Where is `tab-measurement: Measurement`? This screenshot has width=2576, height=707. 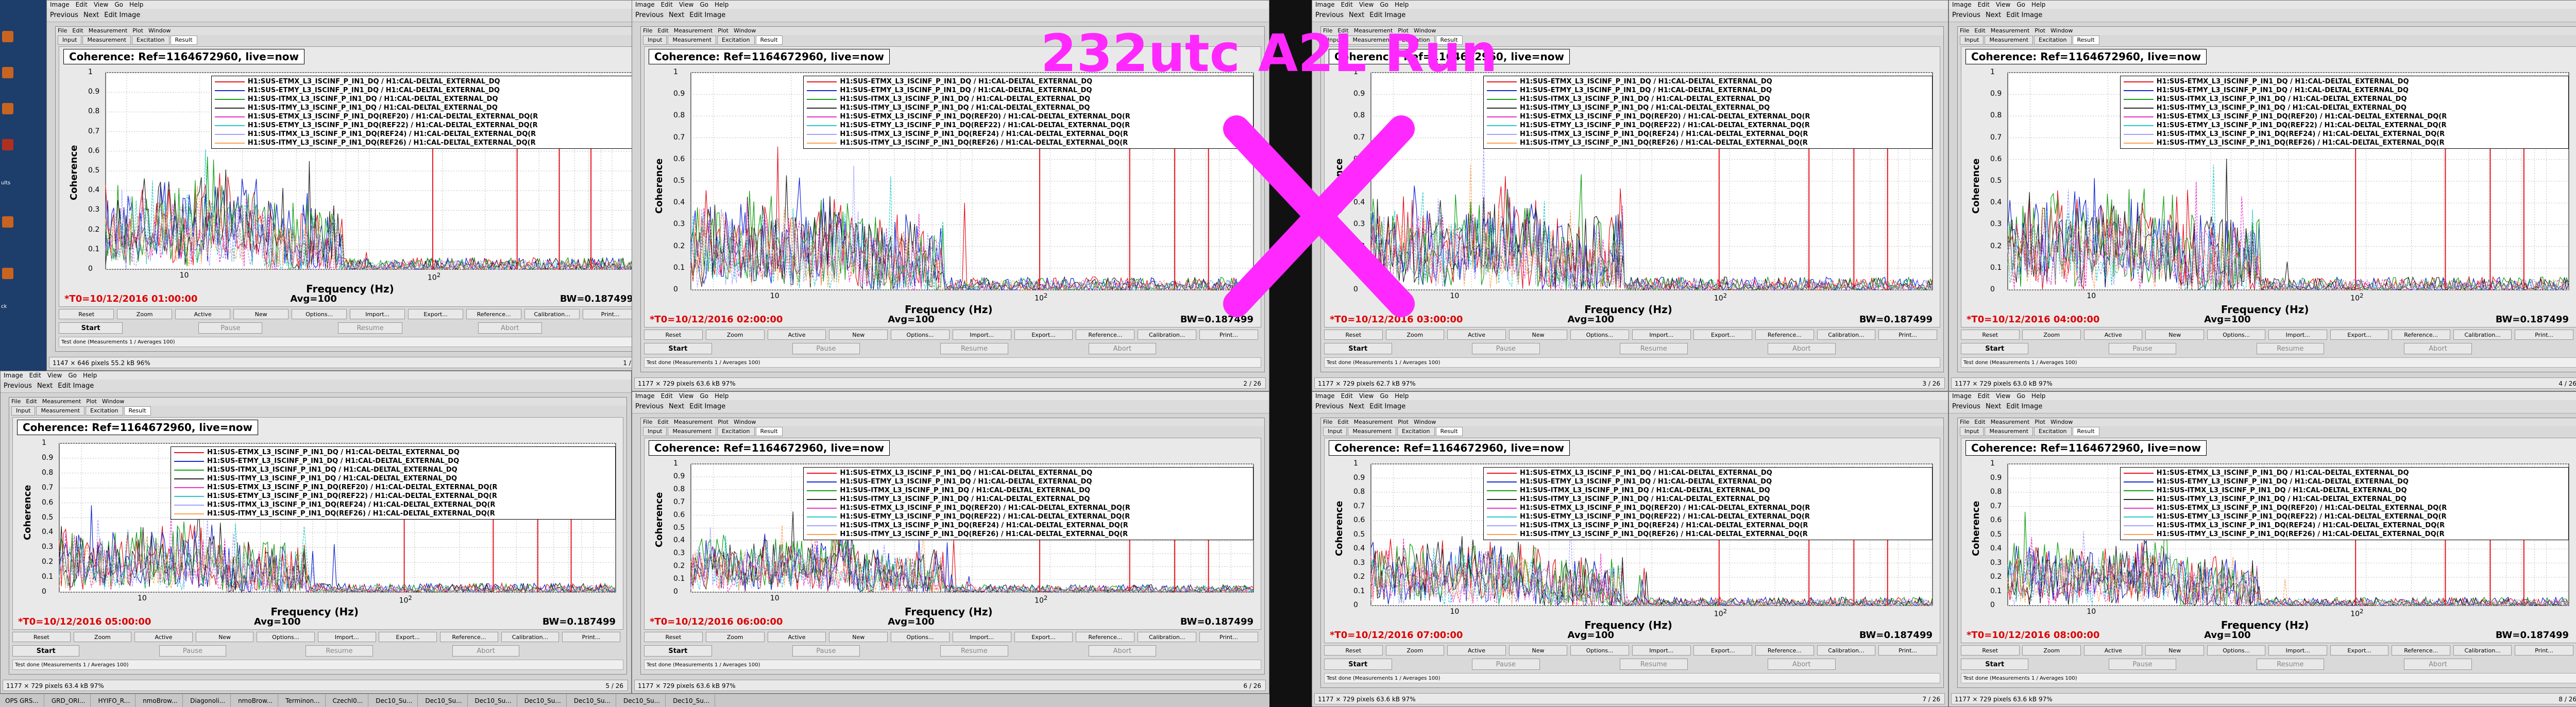 tab-measurement: Measurement is located at coordinates (1372, 431).